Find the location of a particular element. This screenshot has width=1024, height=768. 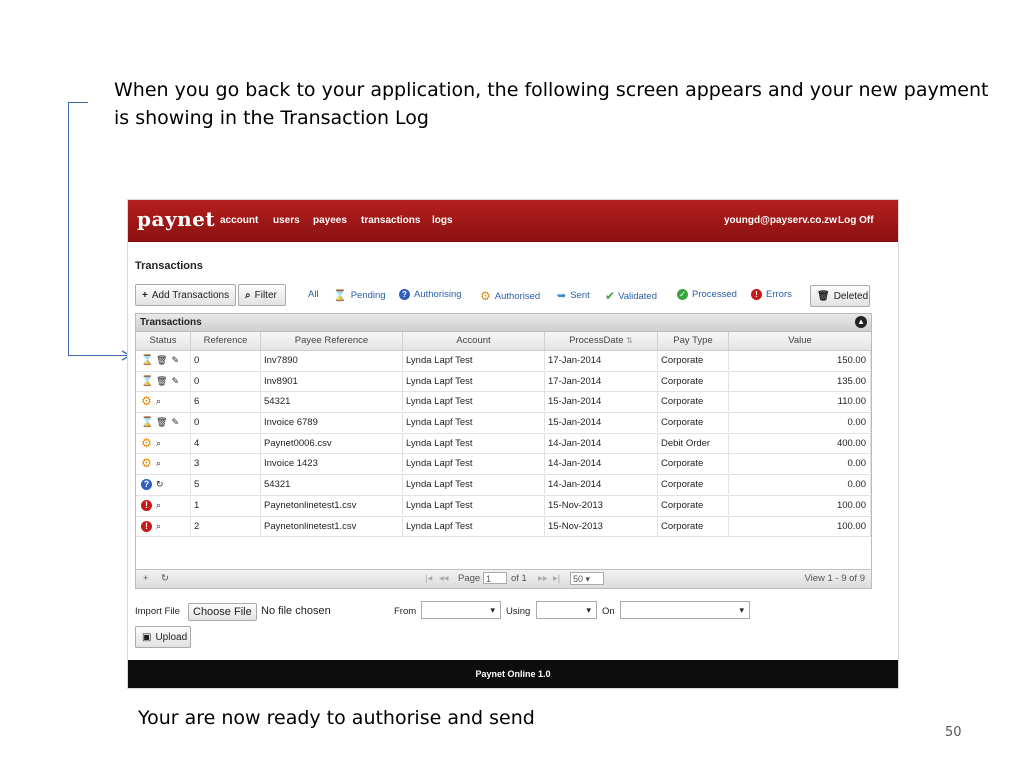

page-input: 1 is located at coordinates (495, 578).